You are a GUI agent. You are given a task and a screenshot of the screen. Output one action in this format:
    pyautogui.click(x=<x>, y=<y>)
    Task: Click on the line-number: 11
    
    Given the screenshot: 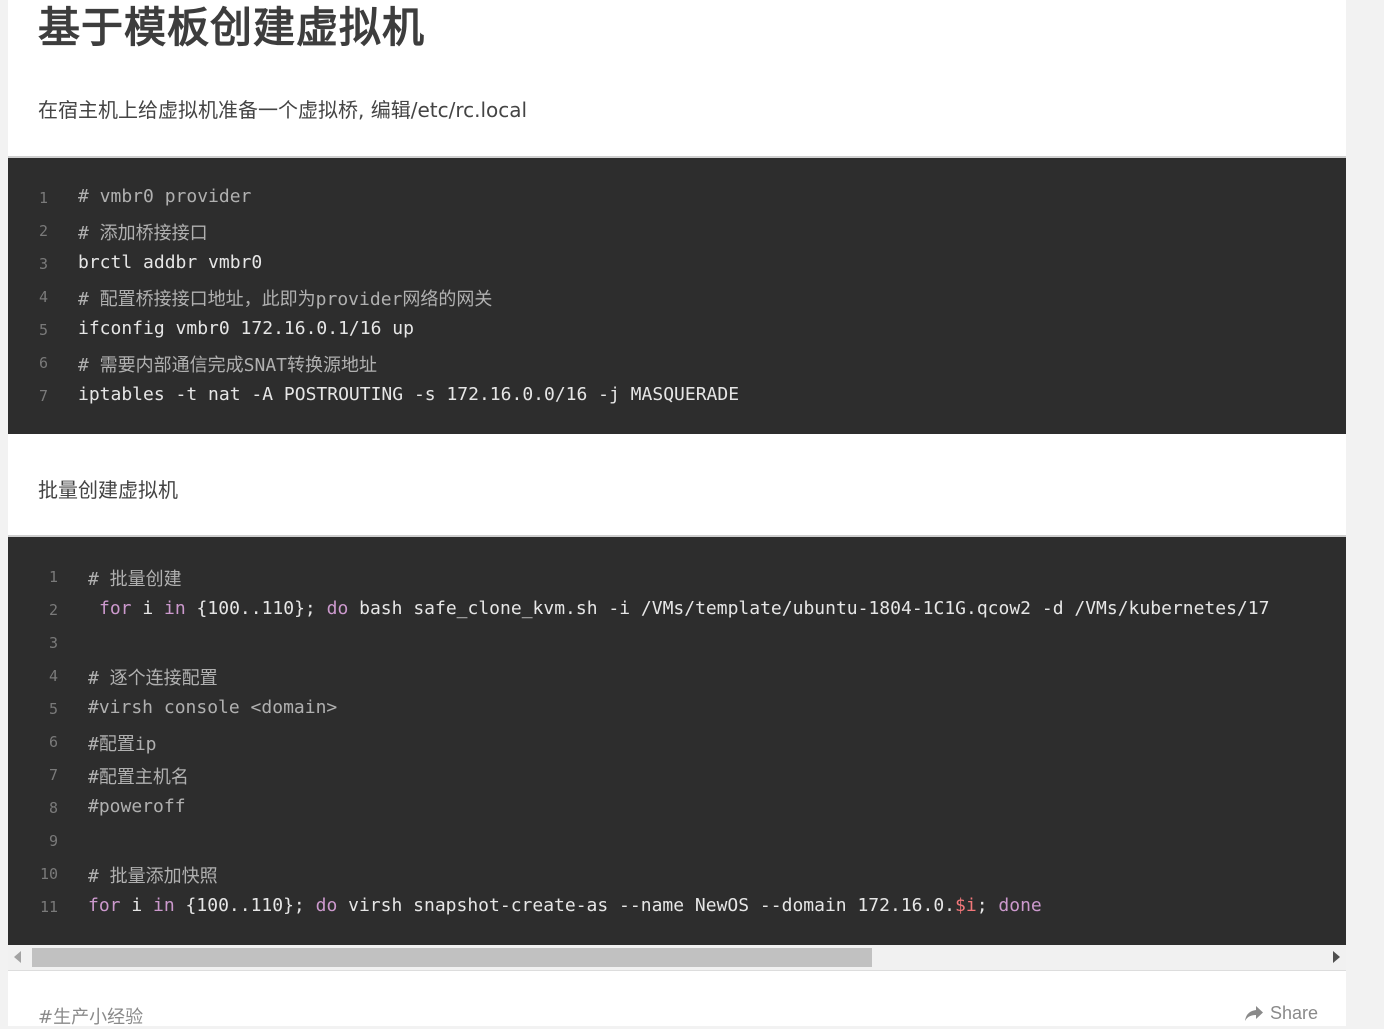 What is the action you would take?
    pyautogui.click(x=48, y=907)
    